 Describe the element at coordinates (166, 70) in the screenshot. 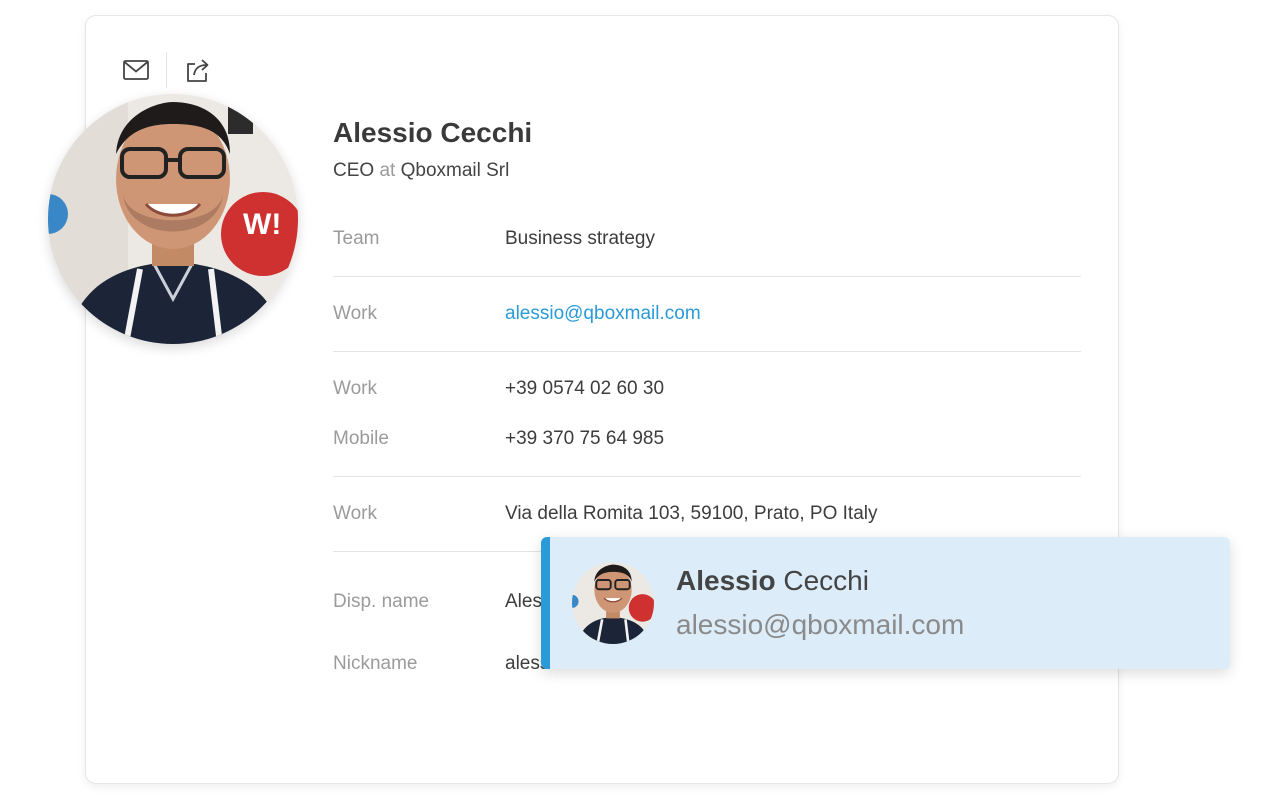

I see `toolbar-separator` at that location.